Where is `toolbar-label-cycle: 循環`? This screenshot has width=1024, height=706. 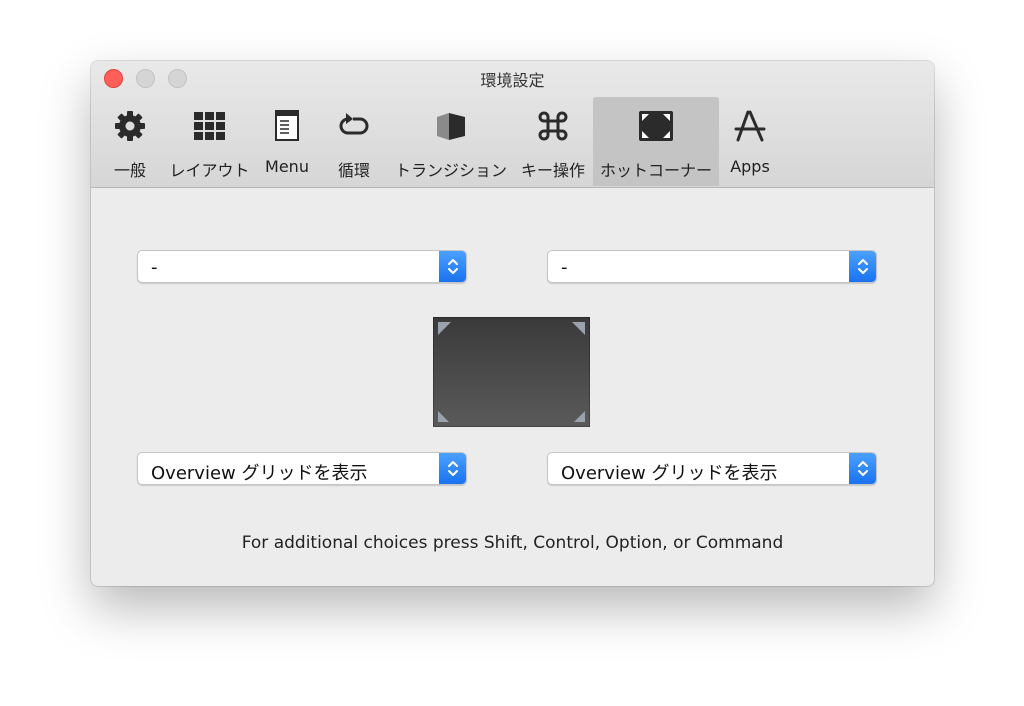
toolbar-label-cycle: 循環 is located at coordinates (353, 170).